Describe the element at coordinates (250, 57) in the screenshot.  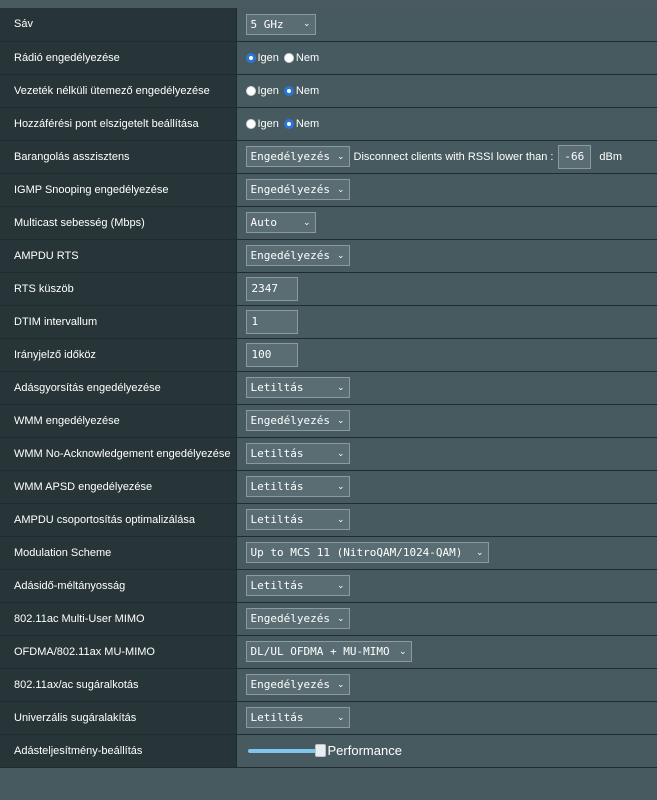
I see `radio-enable-yes-radio` at that location.